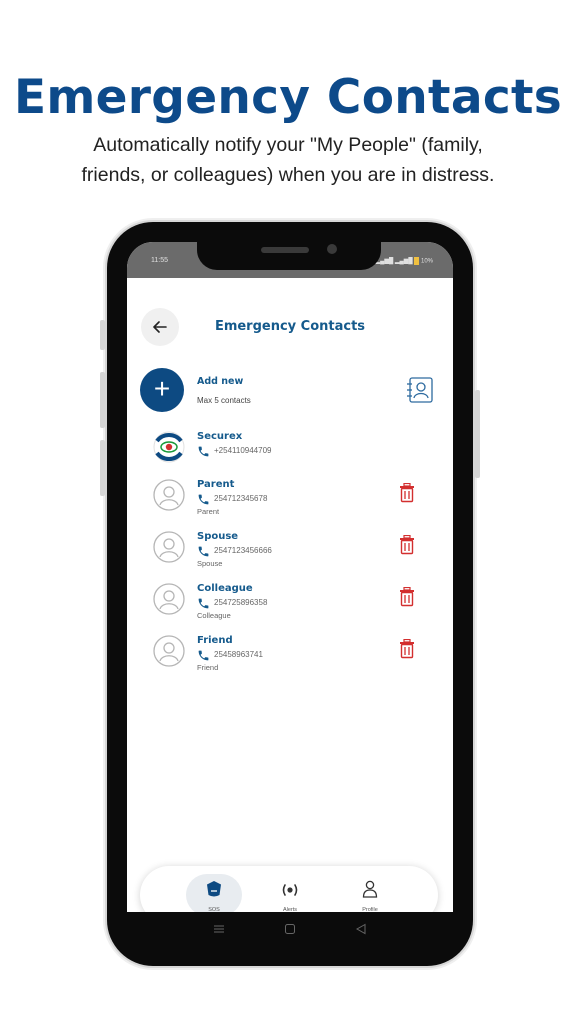 This screenshot has width=576, height=1024. What do you see at coordinates (238, 654) in the screenshot?
I see `contact-phone: 25458963741` at bounding box center [238, 654].